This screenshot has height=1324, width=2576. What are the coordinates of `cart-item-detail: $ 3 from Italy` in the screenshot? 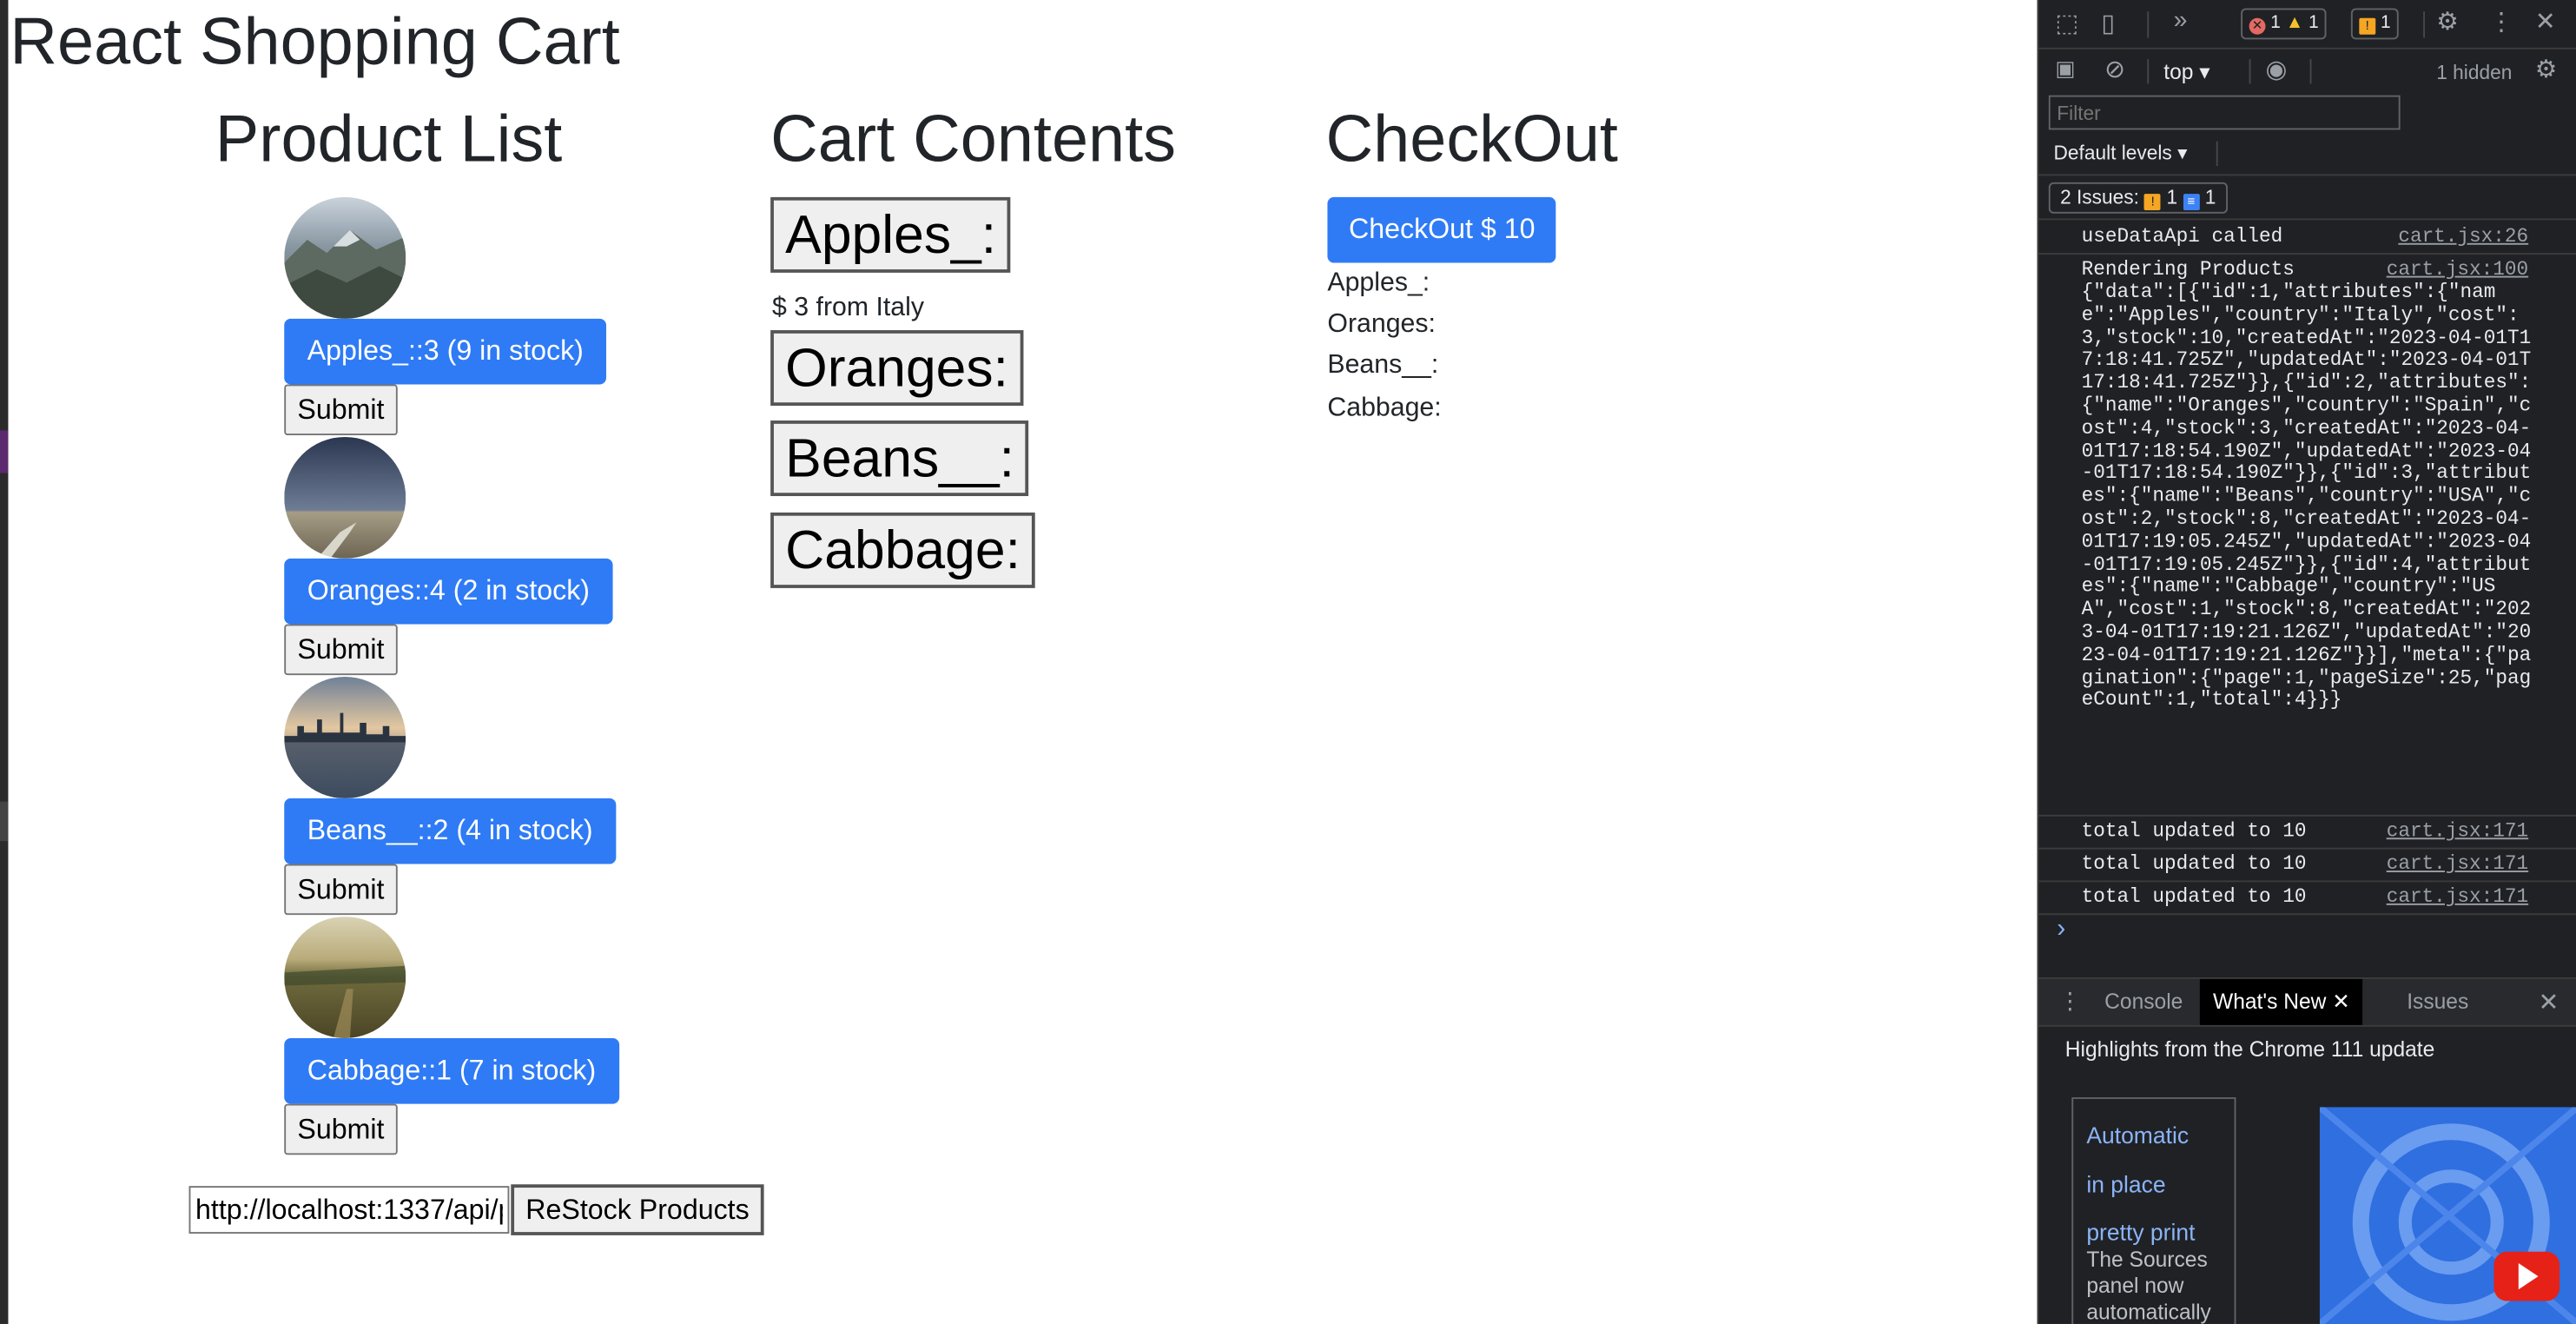 It's located at (848, 308).